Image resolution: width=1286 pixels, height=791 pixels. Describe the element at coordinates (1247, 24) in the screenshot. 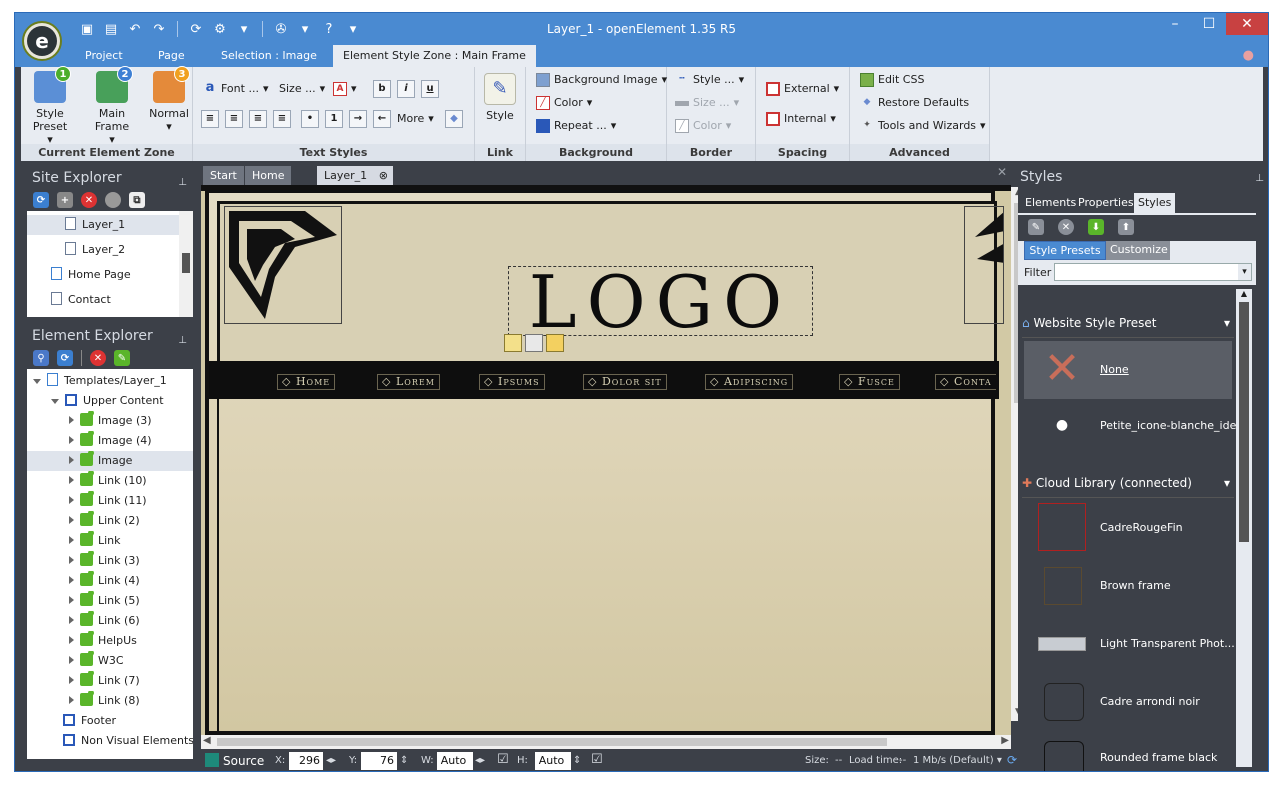

I see `close-button: ✕` at that location.